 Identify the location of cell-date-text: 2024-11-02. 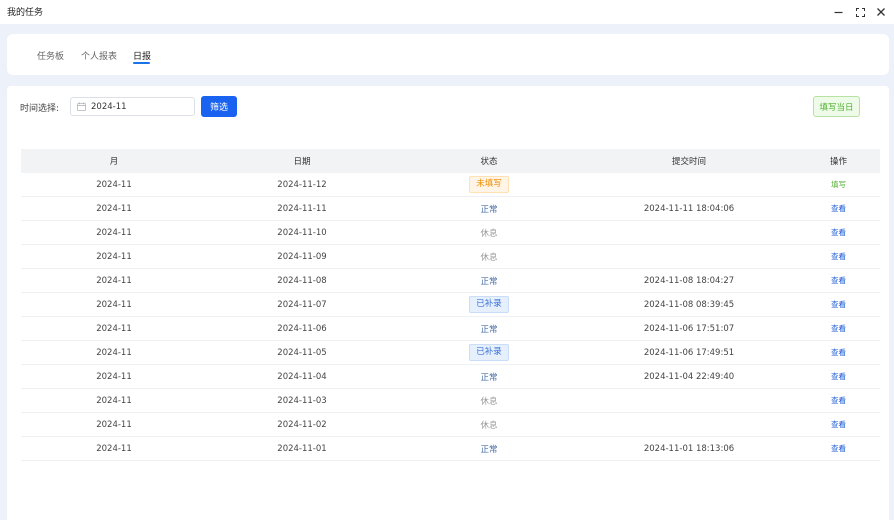
(302, 424).